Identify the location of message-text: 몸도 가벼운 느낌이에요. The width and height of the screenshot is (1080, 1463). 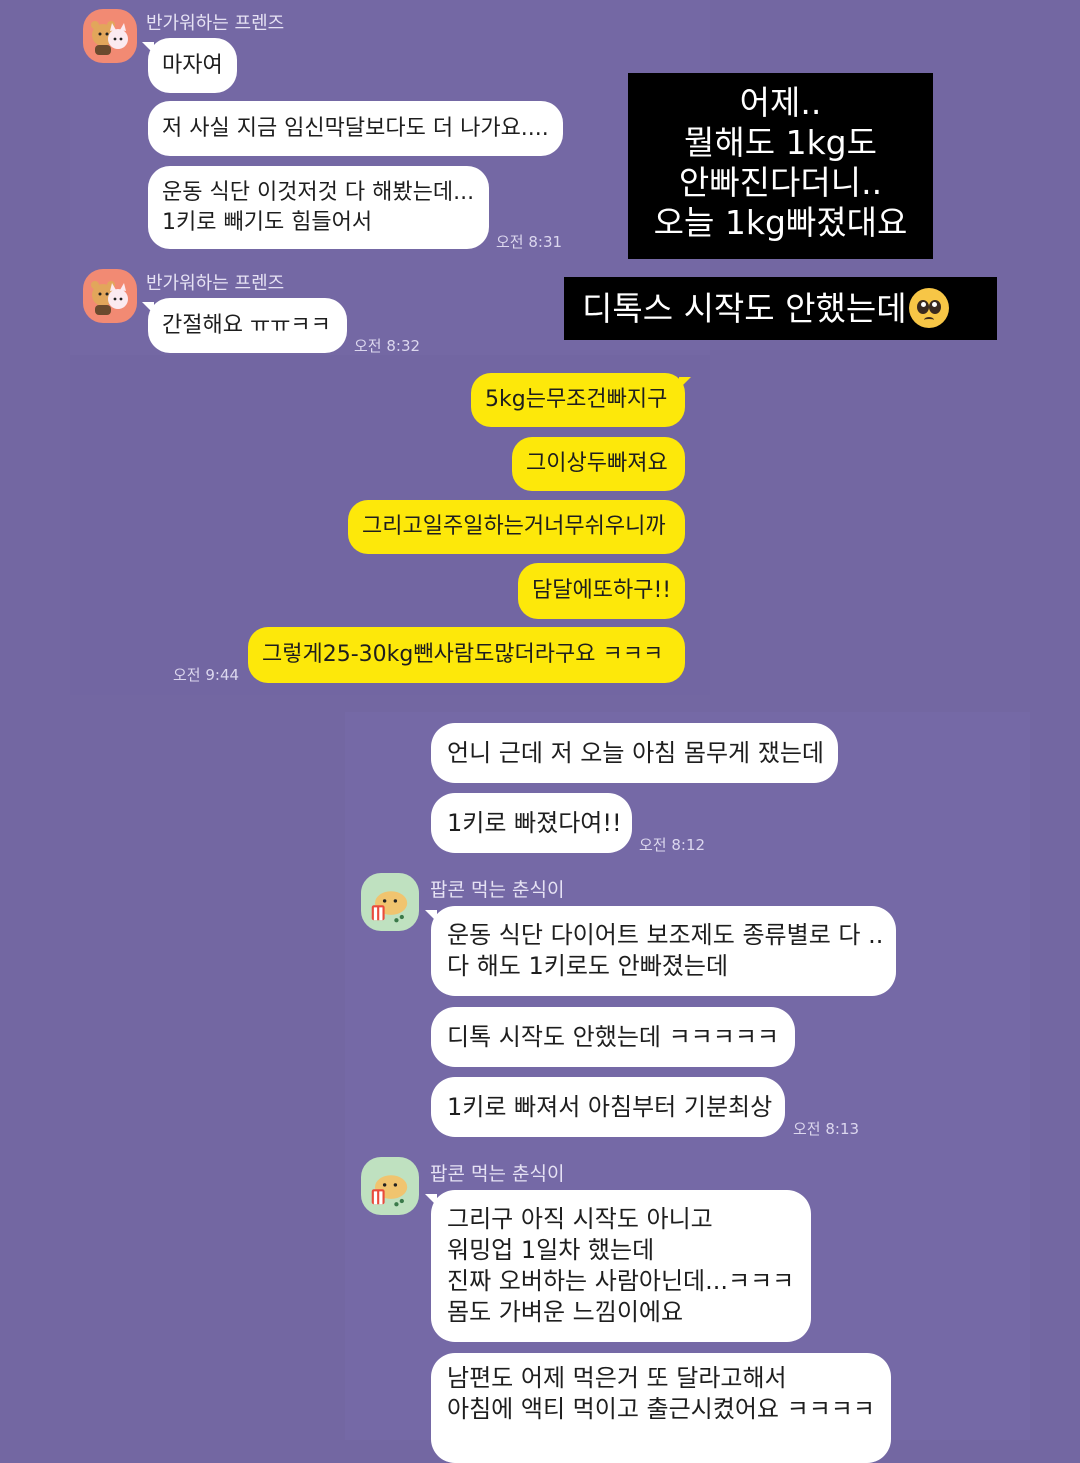
(565, 1312).